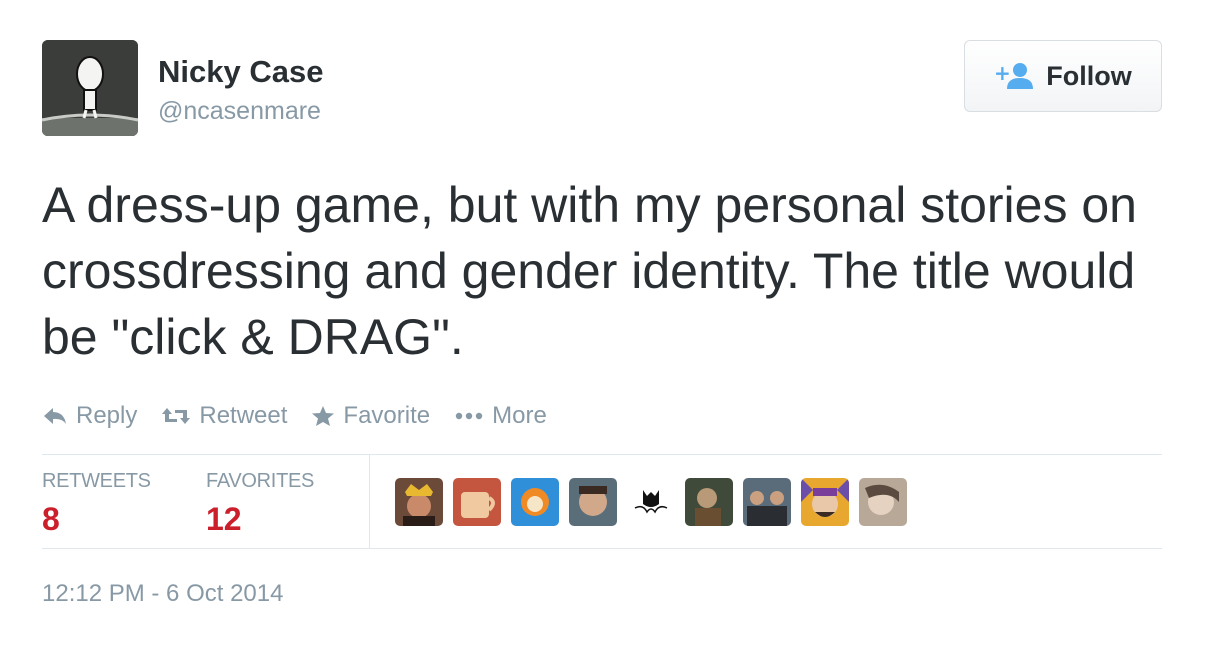  I want to click on reply-button: Reply, so click(89, 416).